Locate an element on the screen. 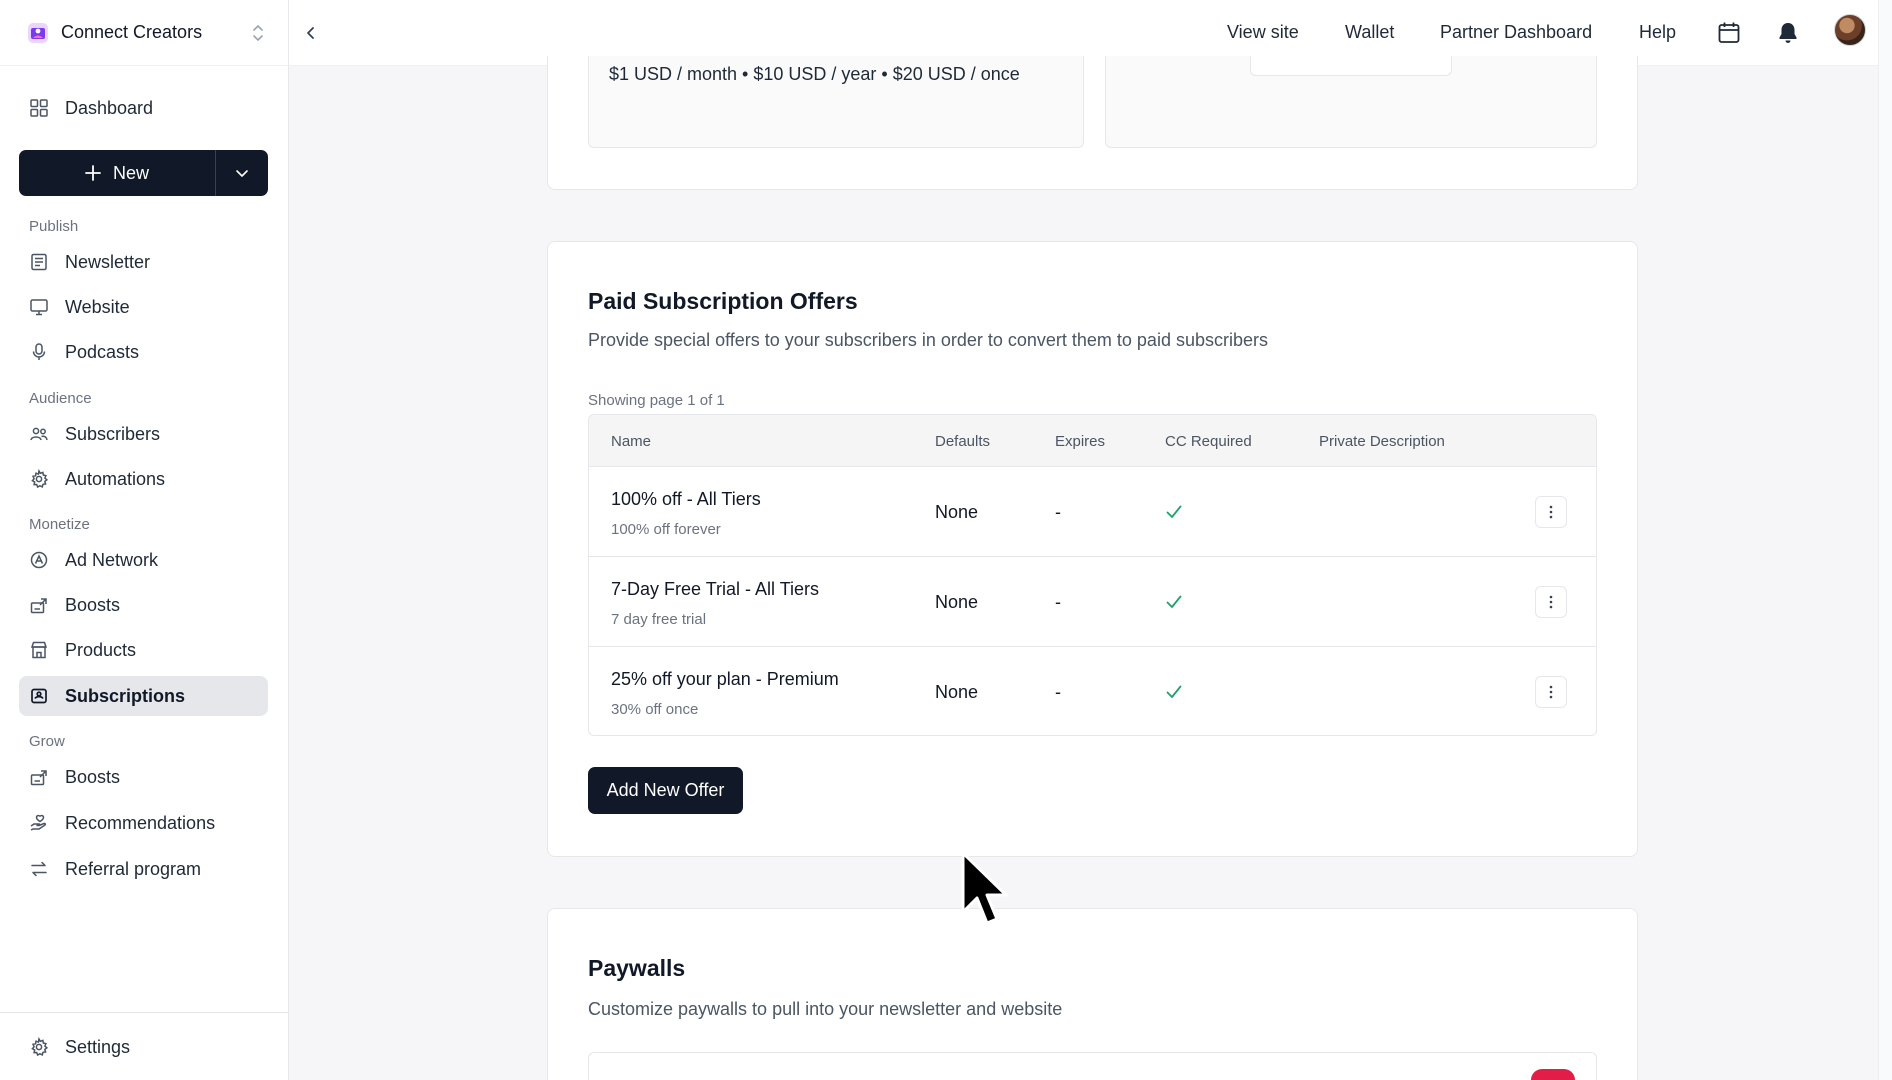 The height and width of the screenshot is (1080, 1892). offer-summary: 100% off forever is located at coordinates (666, 529).